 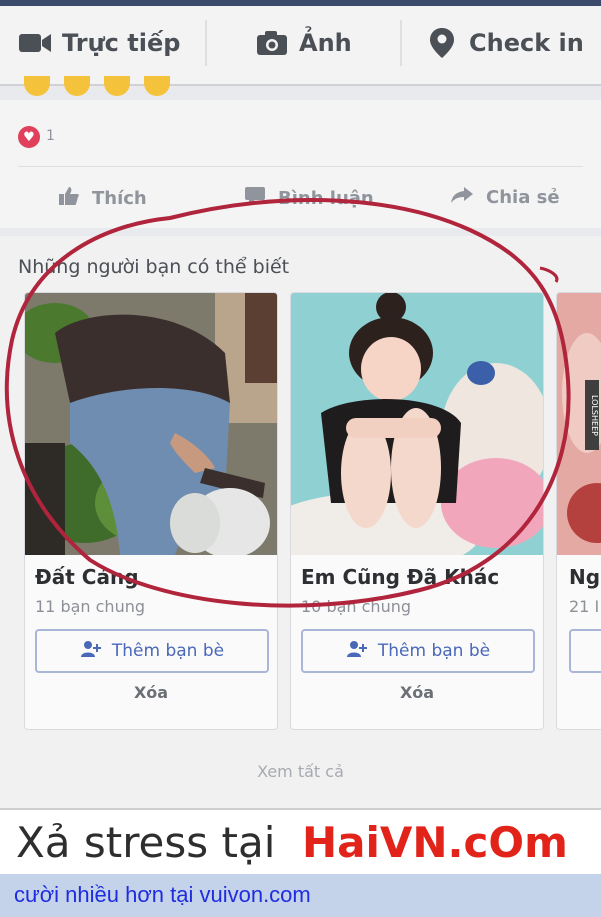 I want to click on side-watermark: LOLSHEEP, so click(x=592, y=415).